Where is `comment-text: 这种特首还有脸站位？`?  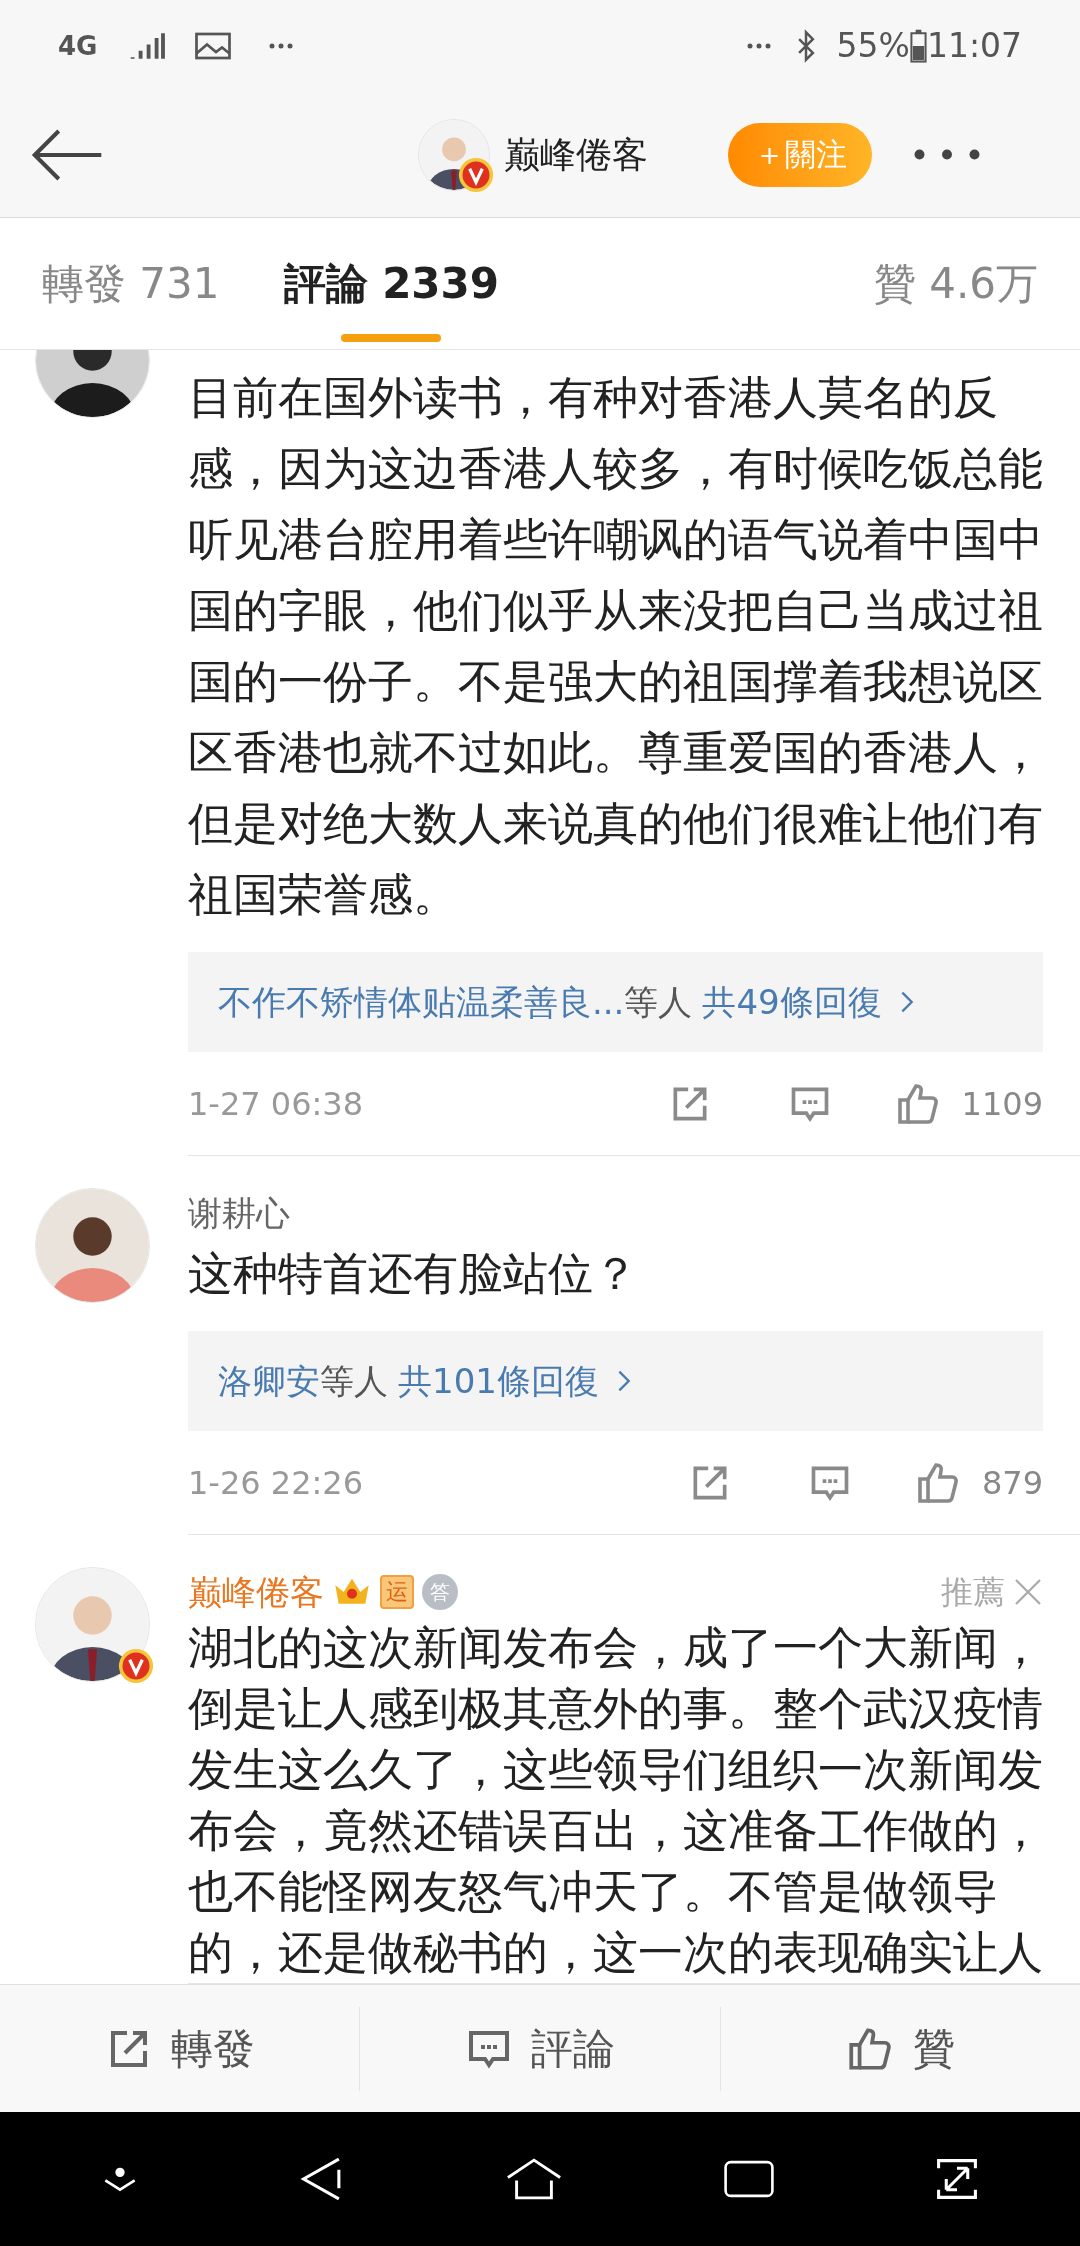
comment-text: 这种特首还有脸站位？ is located at coordinates (413, 1274).